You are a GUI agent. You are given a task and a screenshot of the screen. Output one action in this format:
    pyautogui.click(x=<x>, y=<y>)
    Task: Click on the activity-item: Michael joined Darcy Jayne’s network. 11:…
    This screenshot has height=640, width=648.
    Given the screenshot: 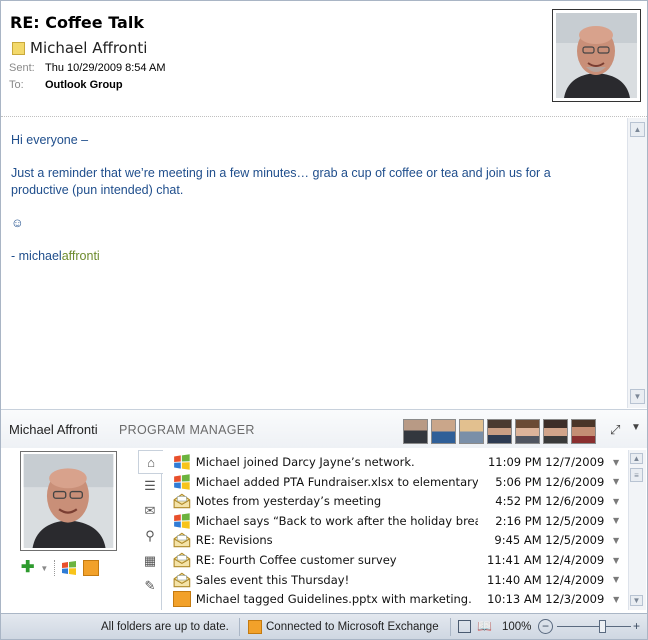 What is the action you would take?
    pyautogui.click(x=397, y=462)
    